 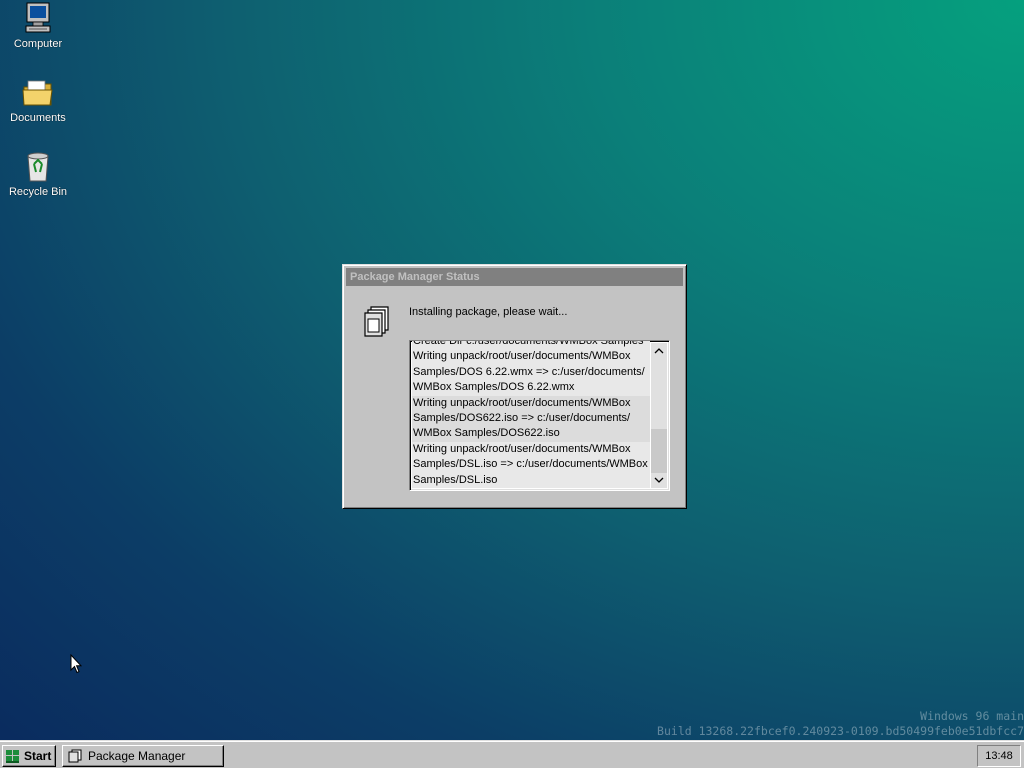 What do you see at coordinates (12, 756) in the screenshot?
I see `start-logo-icon` at bounding box center [12, 756].